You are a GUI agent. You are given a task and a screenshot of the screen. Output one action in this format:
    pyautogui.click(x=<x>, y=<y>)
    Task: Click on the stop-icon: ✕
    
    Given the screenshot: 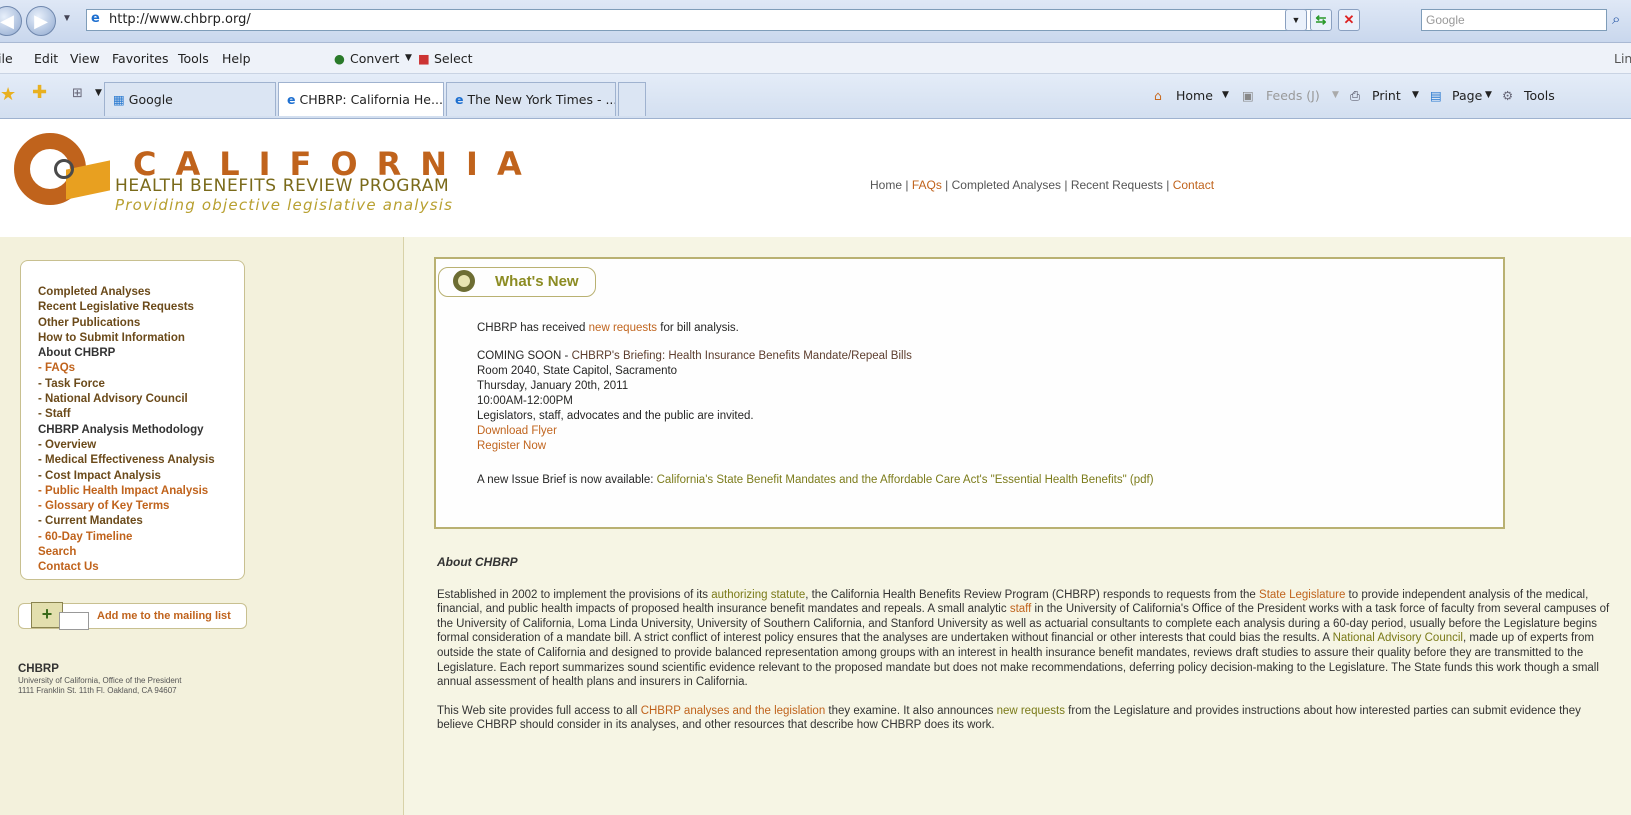 What is the action you would take?
    pyautogui.click(x=1349, y=20)
    